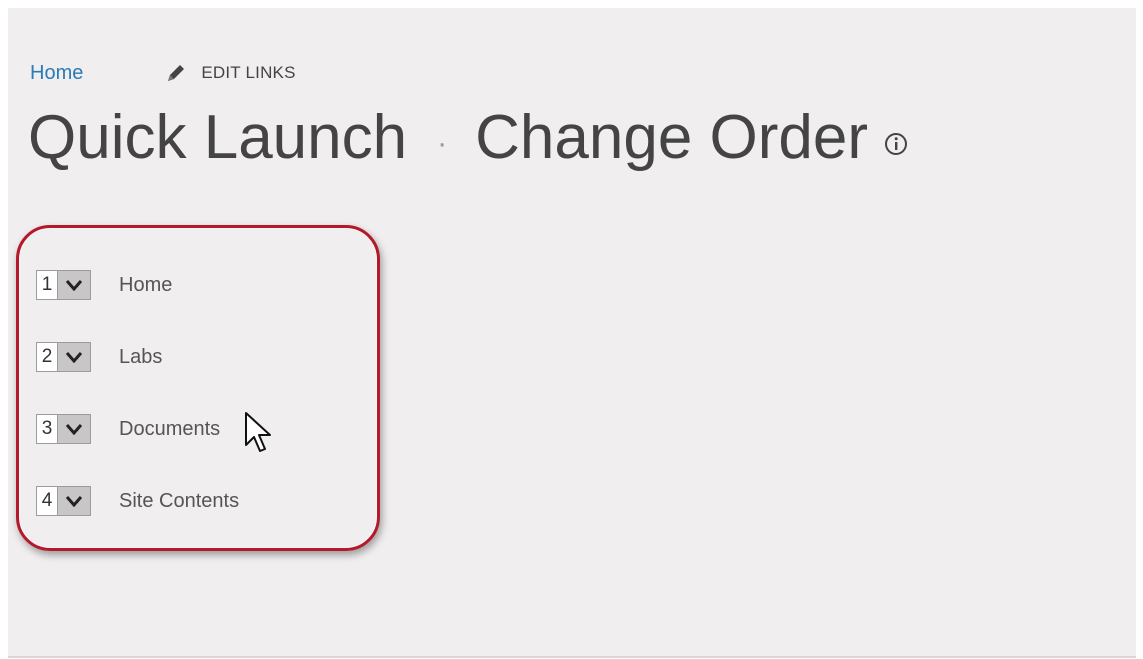 Image resolution: width=1143 pixels, height=659 pixels. What do you see at coordinates (99, 357) in the screenshot?
I see `order-row-labs: 2 Labs` at bounding box center [99, 357].